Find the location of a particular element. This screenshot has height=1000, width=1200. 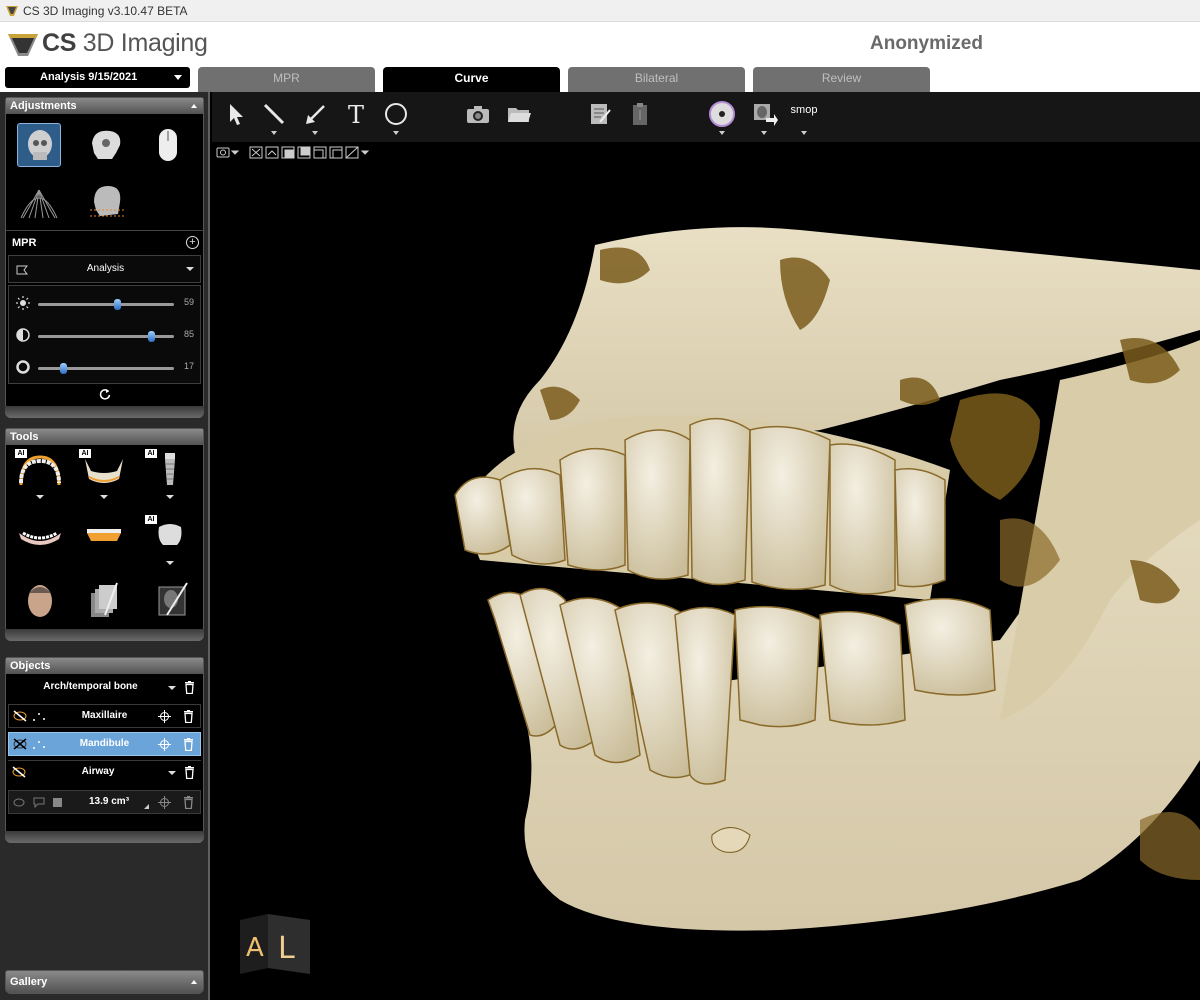

collapse-icon is located at coordinates (194, 106).